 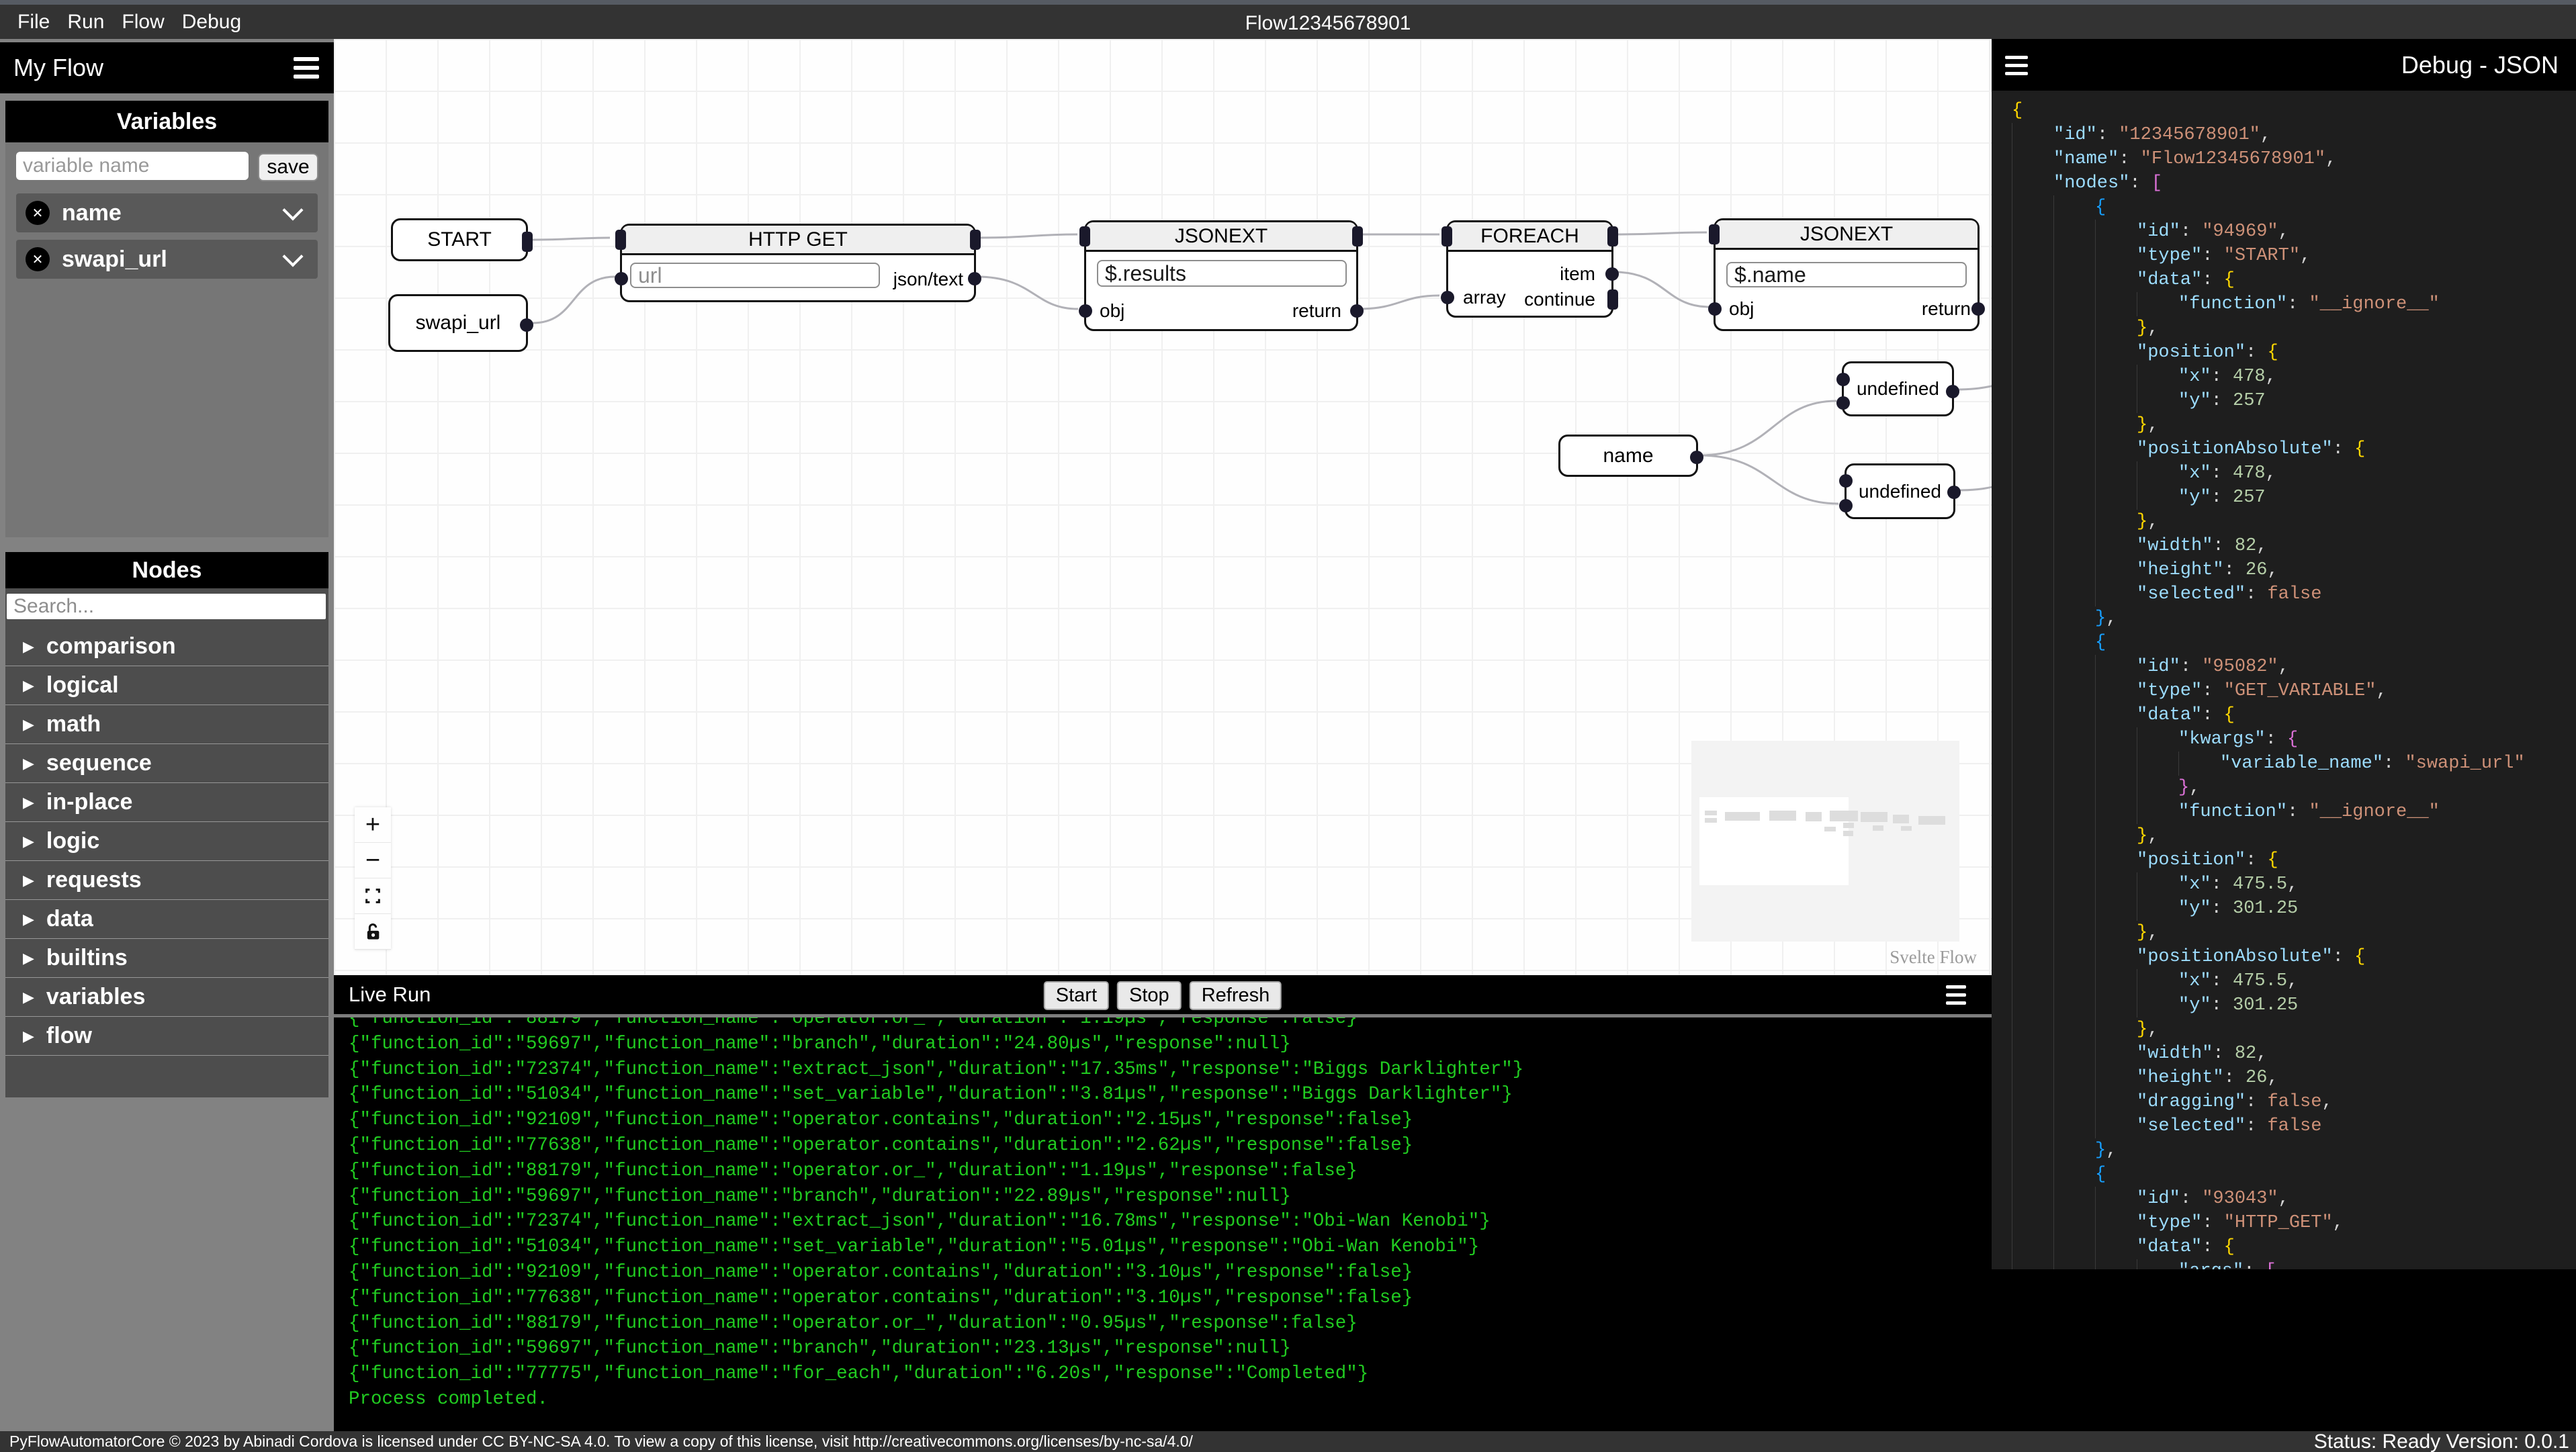 What do you see at coordinates (1847, 235) in the screenshot?
I see `node-jsonext-name-title: JSONEXT` at bounding box center [1847, 235].